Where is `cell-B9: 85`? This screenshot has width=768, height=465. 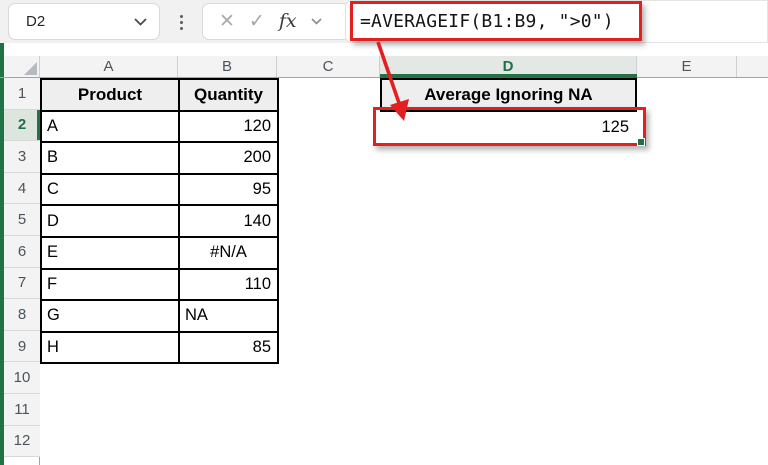 cell-B9: 85 is located at coordinates (229, 348).